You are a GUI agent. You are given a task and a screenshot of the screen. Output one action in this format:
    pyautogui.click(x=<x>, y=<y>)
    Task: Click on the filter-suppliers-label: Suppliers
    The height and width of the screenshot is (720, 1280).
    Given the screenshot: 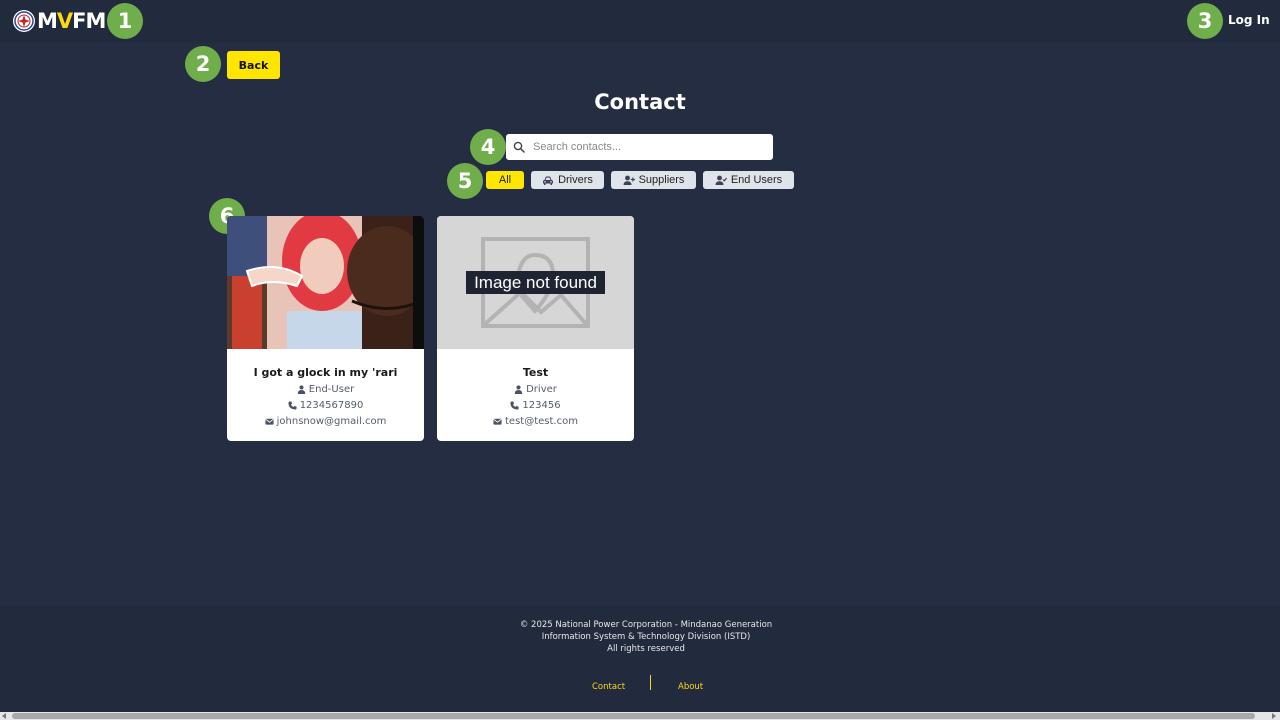 What is the action you would take?
    pyautogui.click(x=661, y=180)
    